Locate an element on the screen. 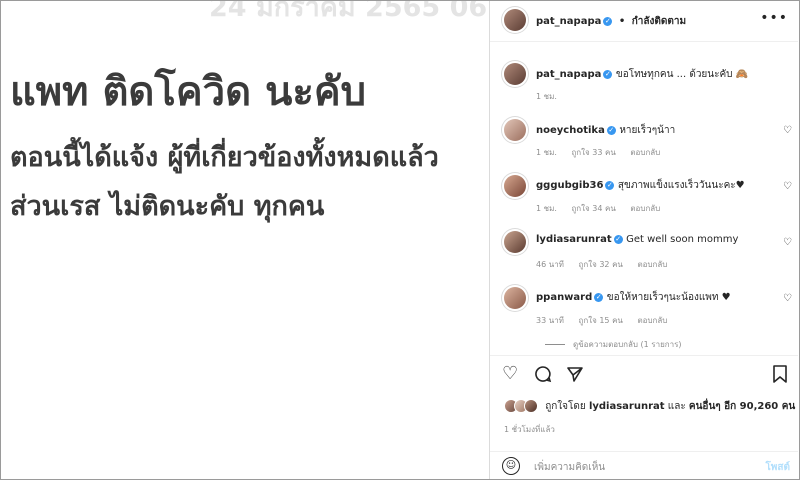 This screenshot has height=480, width=800. post-line-2: ส่วนเรส ไม่ติดนะคับ ทุกคน is located at coordinates (167, 206).